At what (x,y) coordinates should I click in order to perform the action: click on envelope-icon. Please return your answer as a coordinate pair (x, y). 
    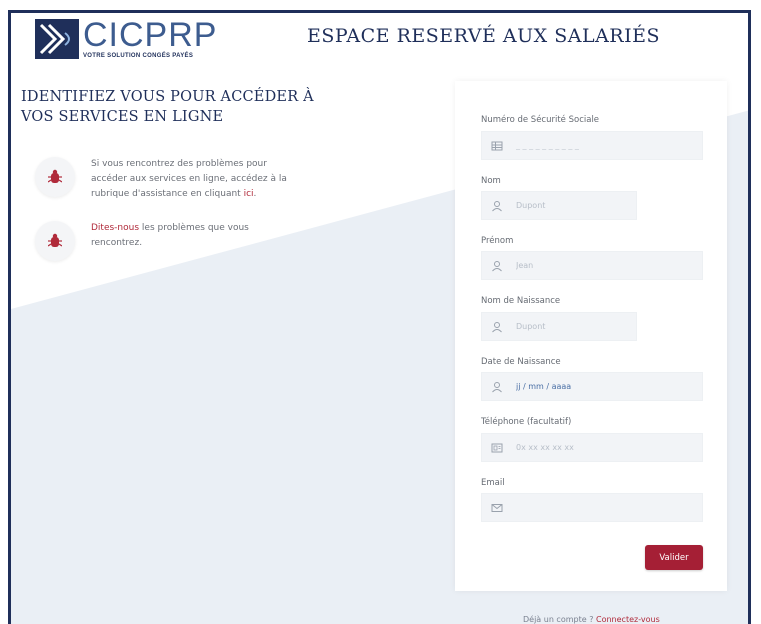
    Looking at the image, I should click on (497, 508).